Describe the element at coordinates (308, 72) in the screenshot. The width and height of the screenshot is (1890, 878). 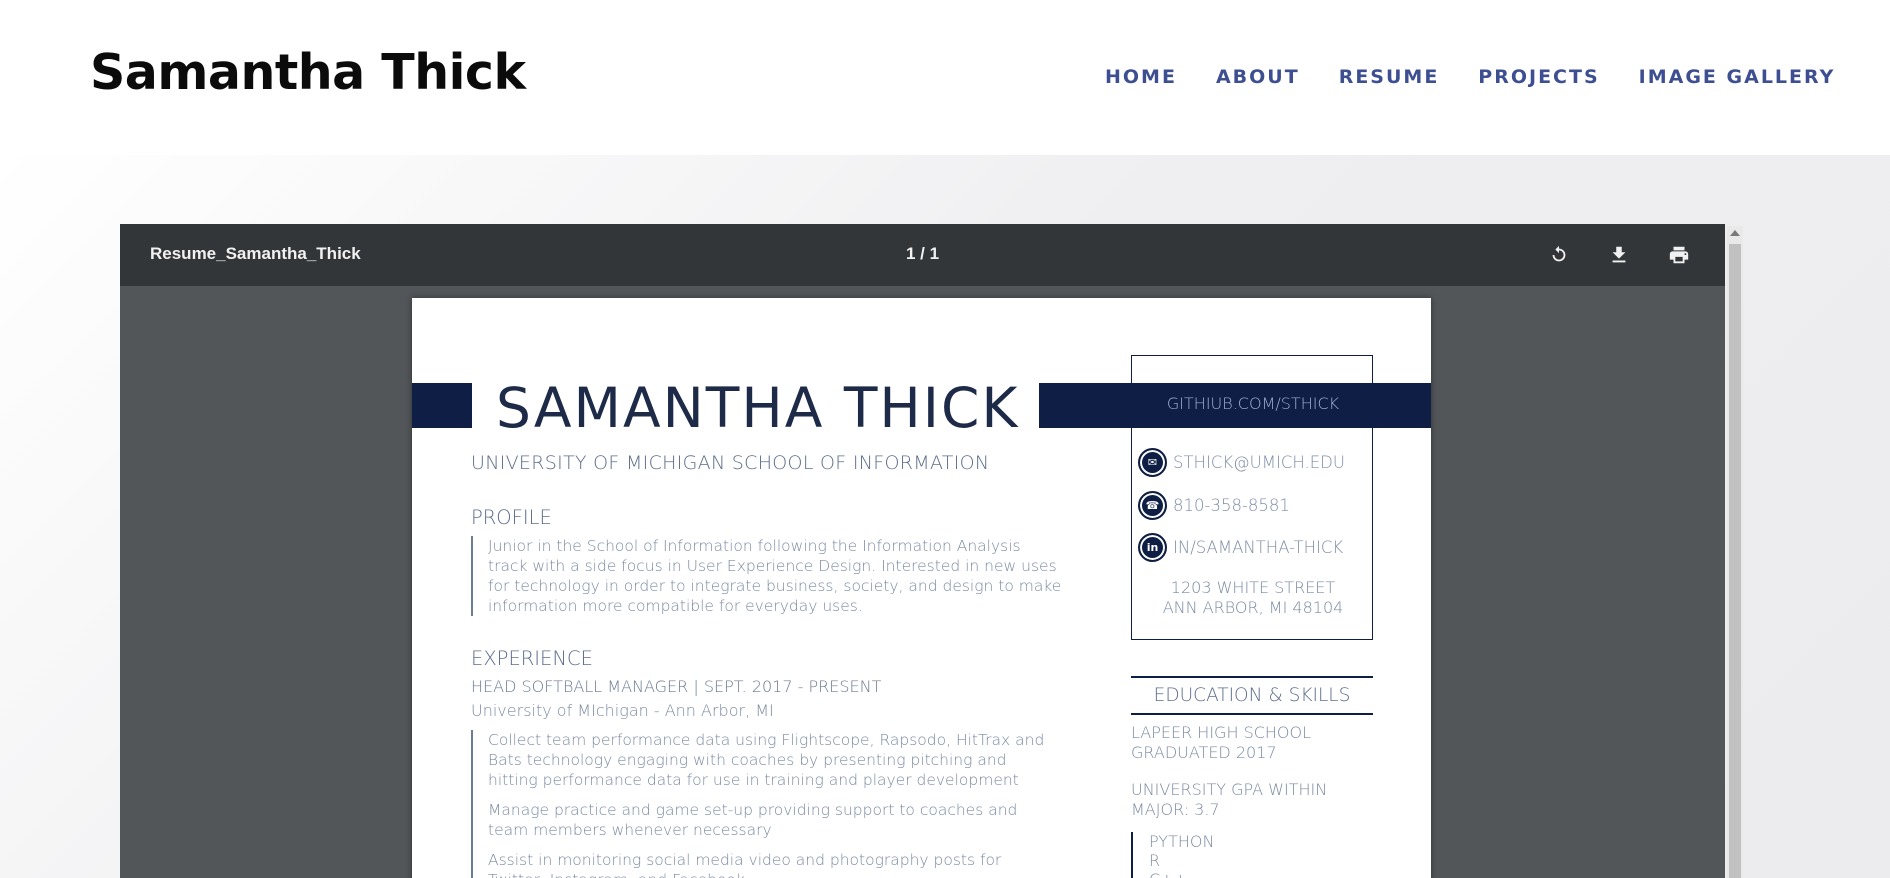
I see `site-title: Samantha Thick` at that location.